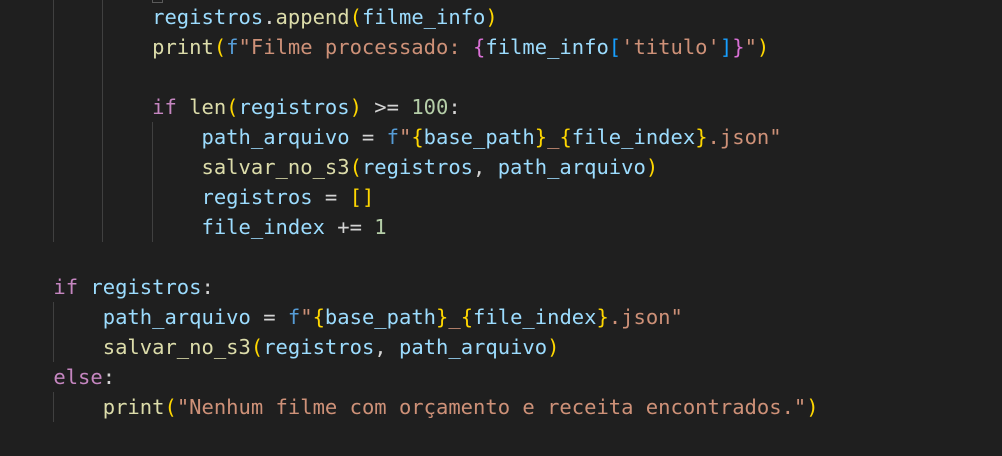 This screenshot has width=1002, height=456. What do you see at coordinates (208, 17) in the screenshot?
I see `code-token: registros` at bounding box center [208, 17].